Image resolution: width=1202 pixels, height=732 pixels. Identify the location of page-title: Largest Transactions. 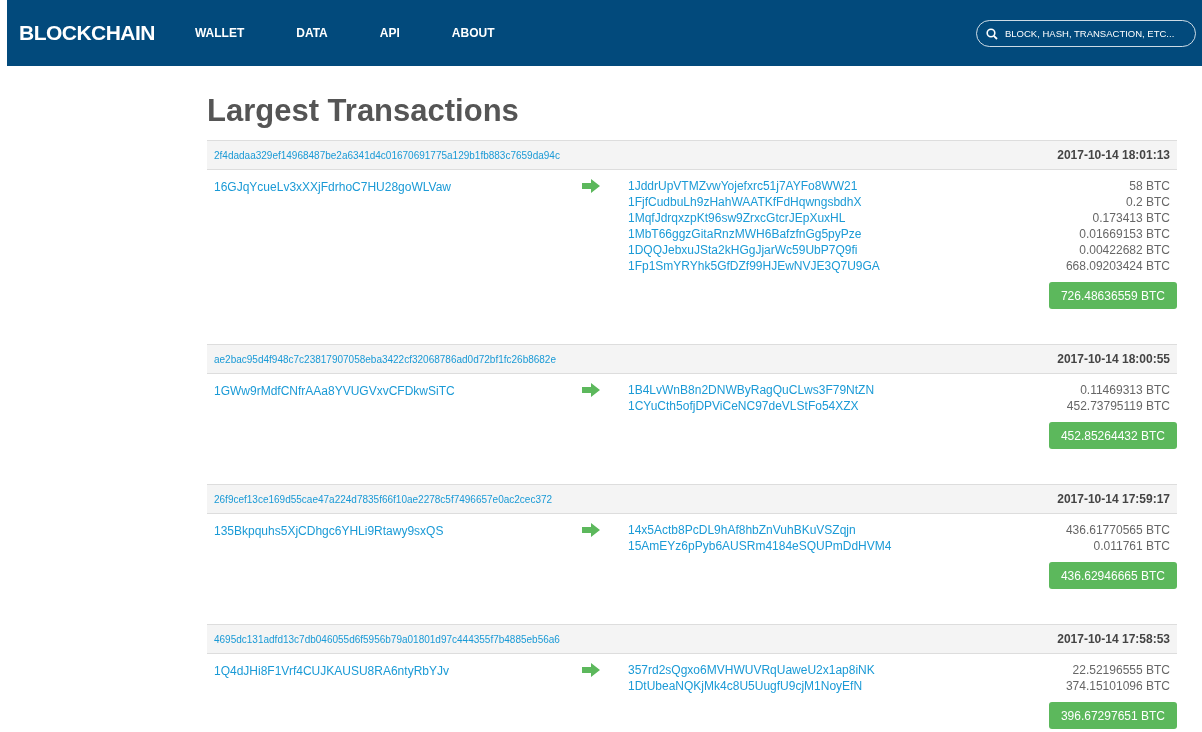
(363, 111).